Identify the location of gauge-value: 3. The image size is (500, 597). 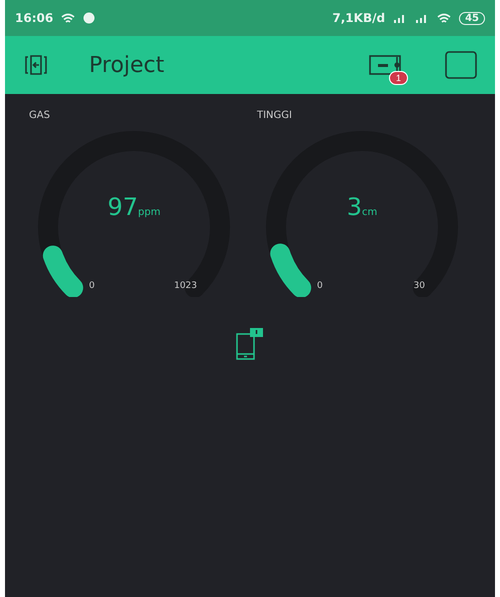
(354, 207).